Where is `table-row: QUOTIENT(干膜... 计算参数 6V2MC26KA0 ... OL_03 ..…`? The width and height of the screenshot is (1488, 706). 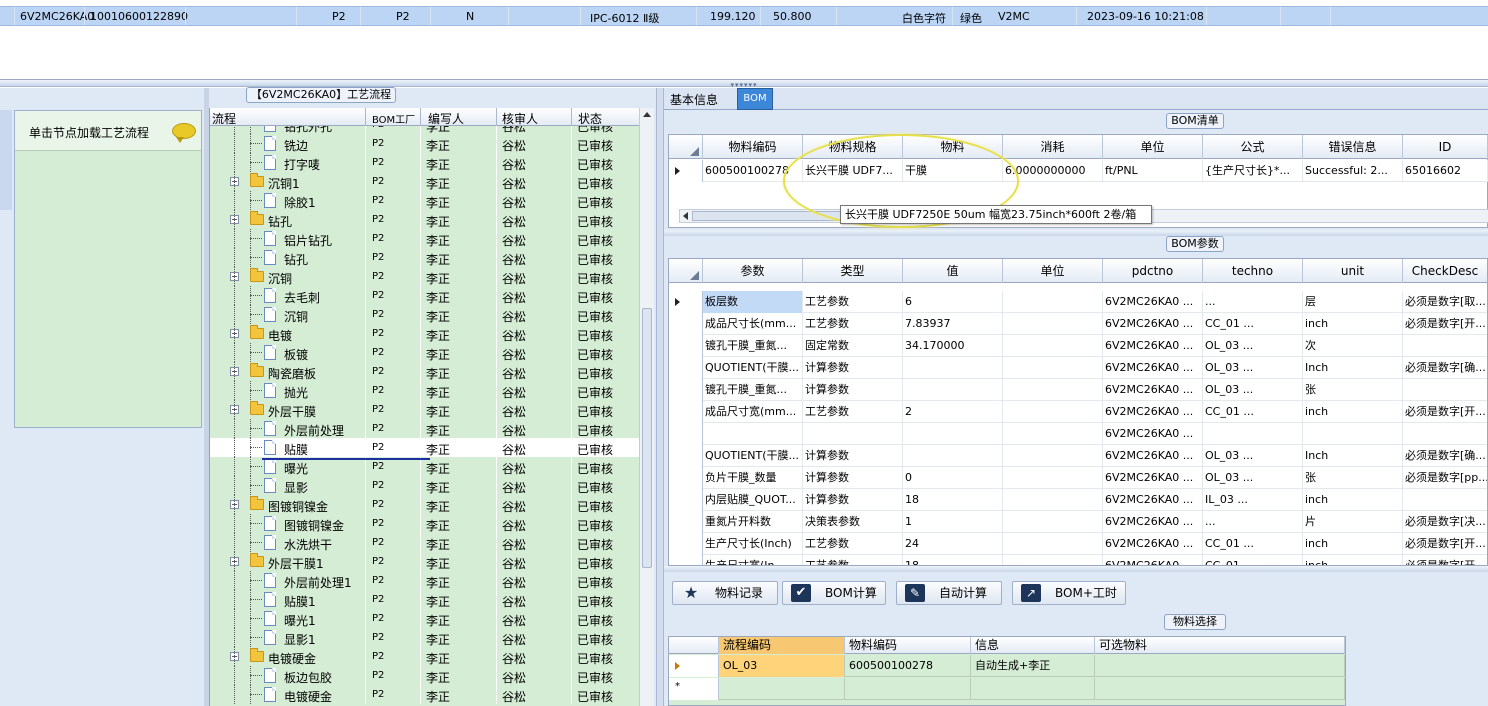
table-row: QUOTIENT(干膜... 计算参数 6V2MC26KA0 ... OL_03 ..… is located at coordinates (1078, 456).